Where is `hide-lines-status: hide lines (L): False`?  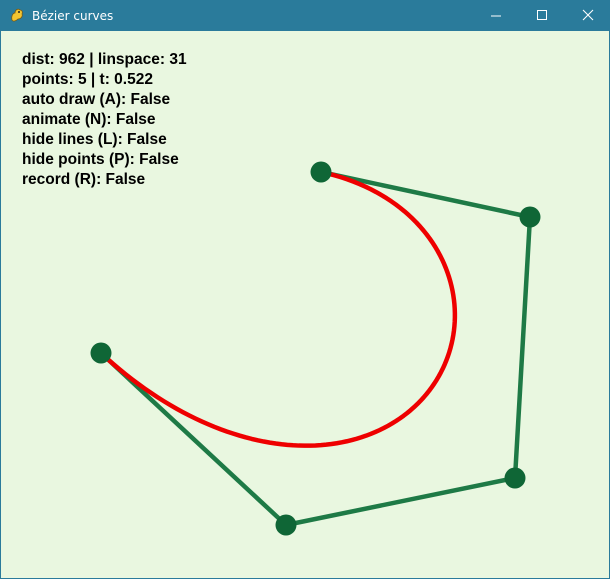 hide-lines-status: hide lines (L): False is located at coordinates (94, 139).